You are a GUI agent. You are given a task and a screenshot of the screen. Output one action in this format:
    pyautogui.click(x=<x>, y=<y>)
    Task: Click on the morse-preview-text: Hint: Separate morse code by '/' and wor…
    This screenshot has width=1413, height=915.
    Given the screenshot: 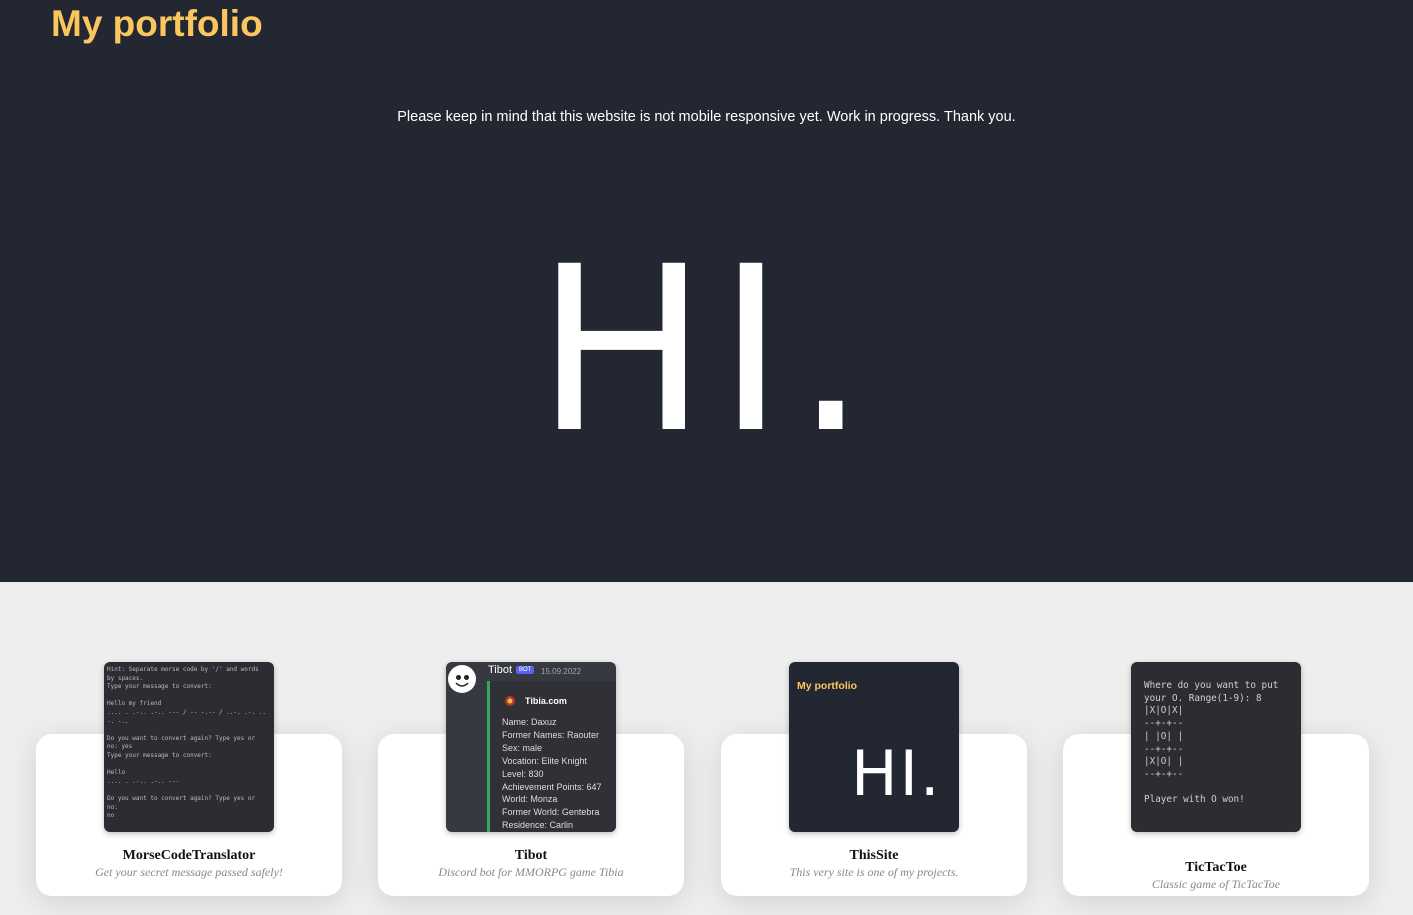 What is the action you would take?
    pyautogui.click(x=186, y=743)
    